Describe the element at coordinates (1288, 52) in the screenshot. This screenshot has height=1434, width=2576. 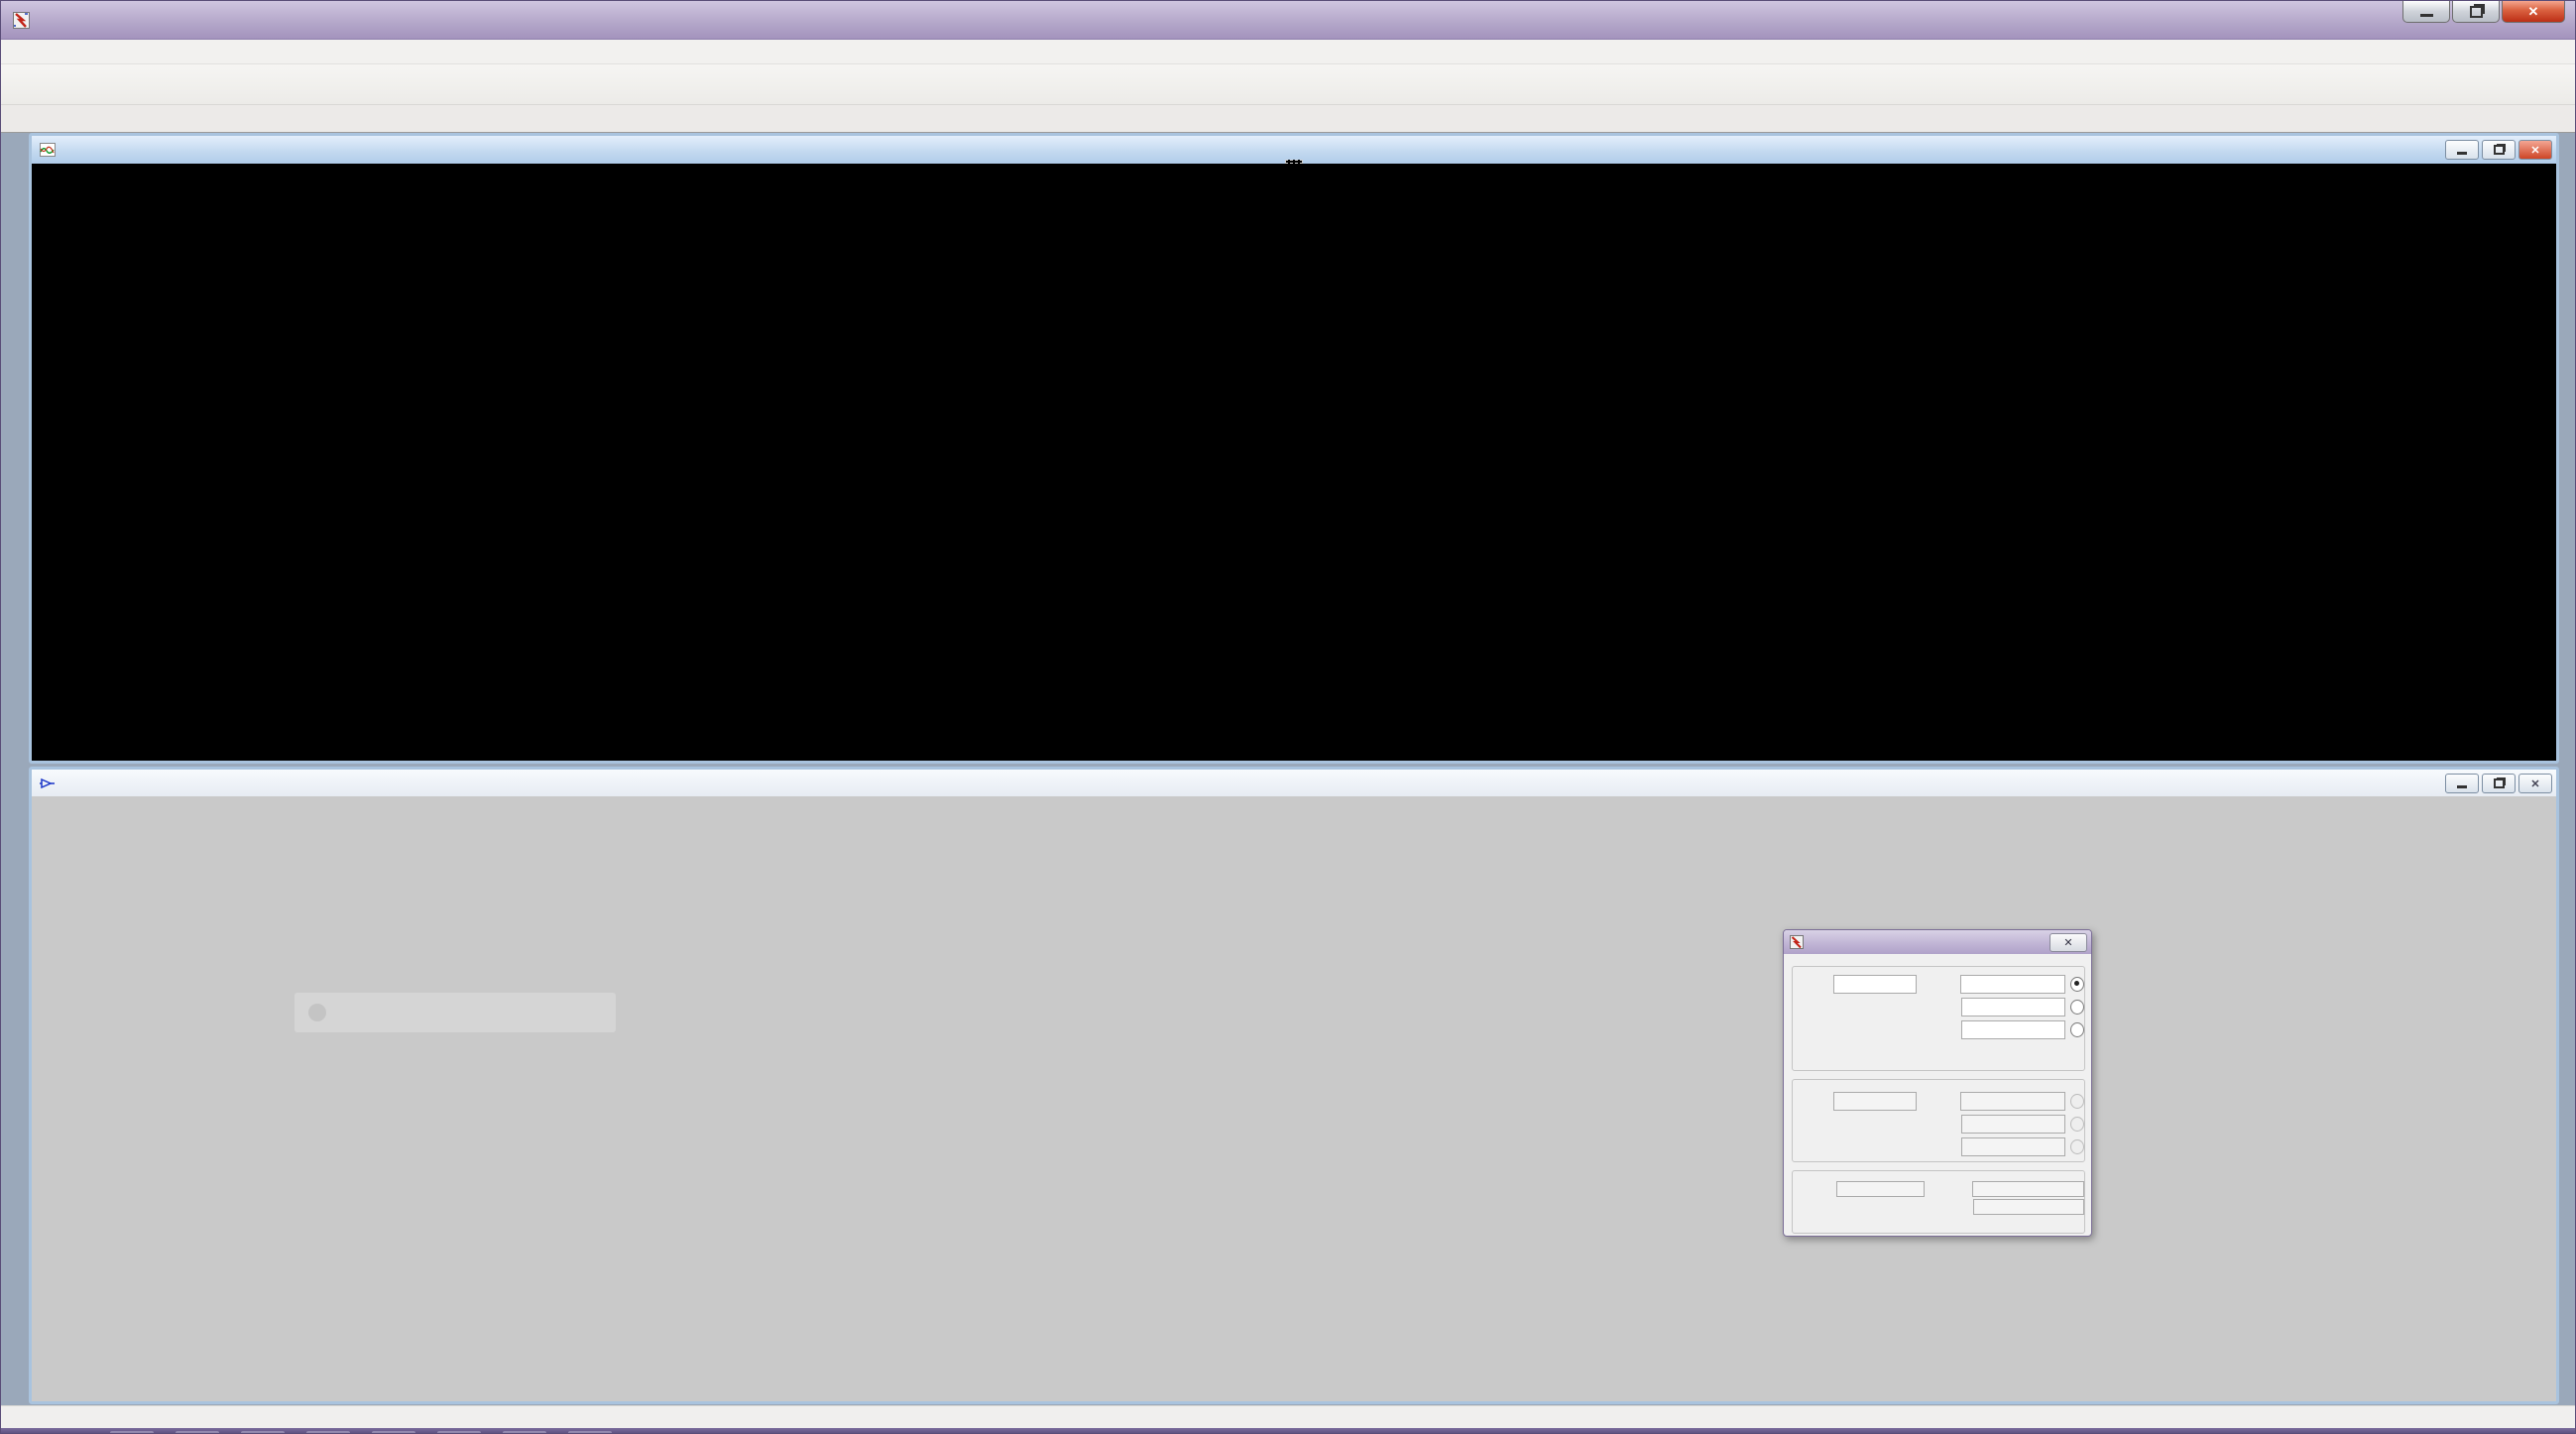
I see `menu-bar` at that location.